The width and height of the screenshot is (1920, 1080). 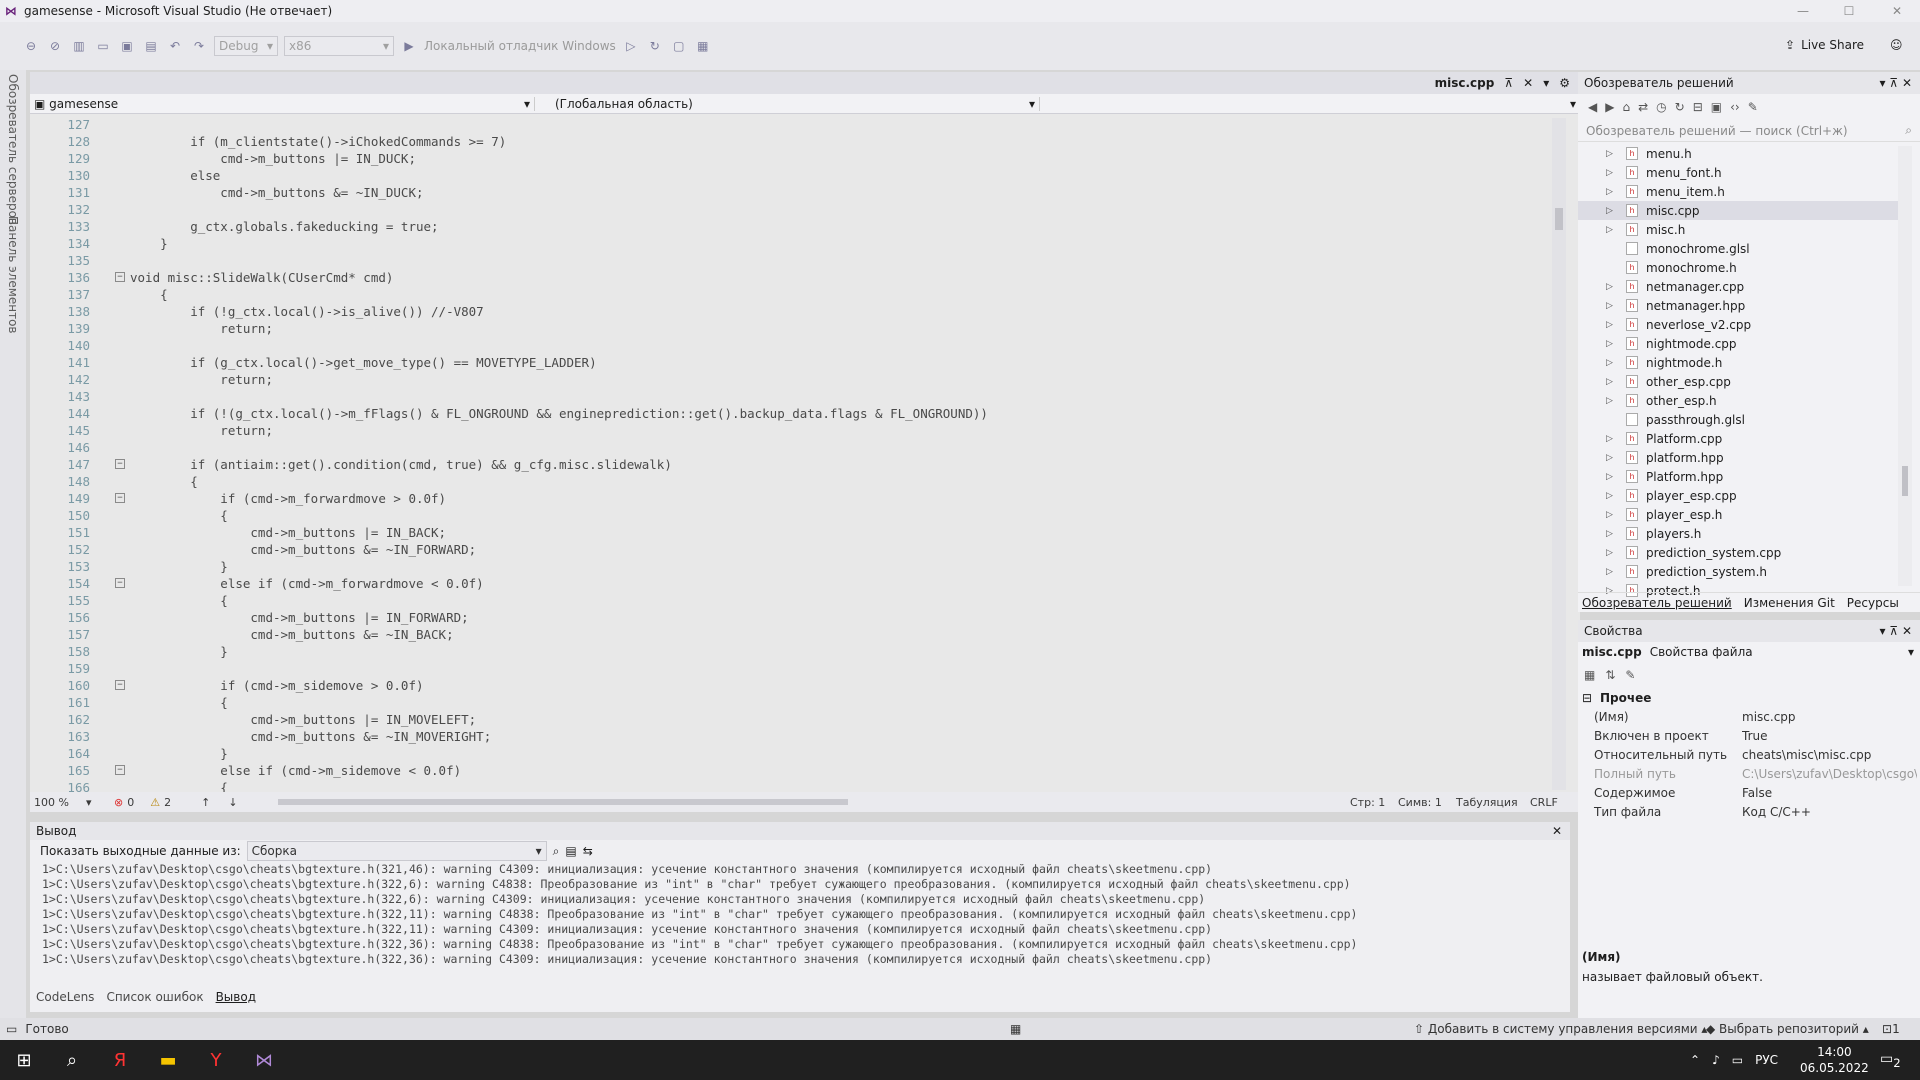 I want to click on vertical-scrollbar, so click(x=1559, y=454).